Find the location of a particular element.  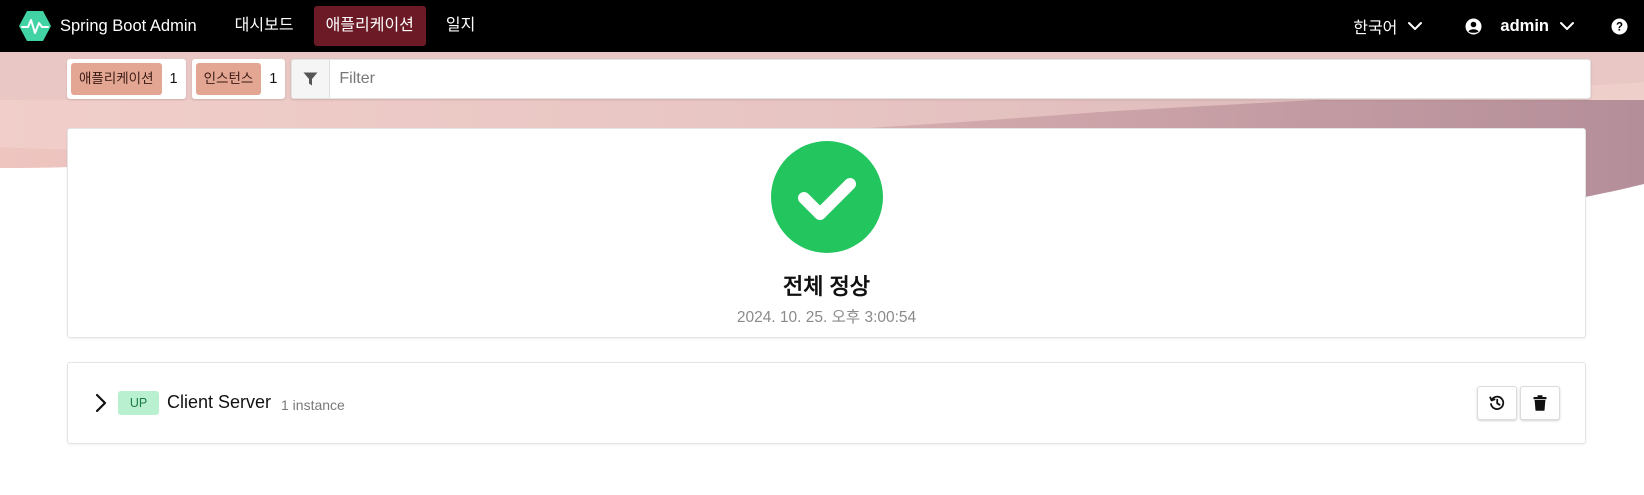

language-selector: 한국어 is located at coordinates (1388, 26).